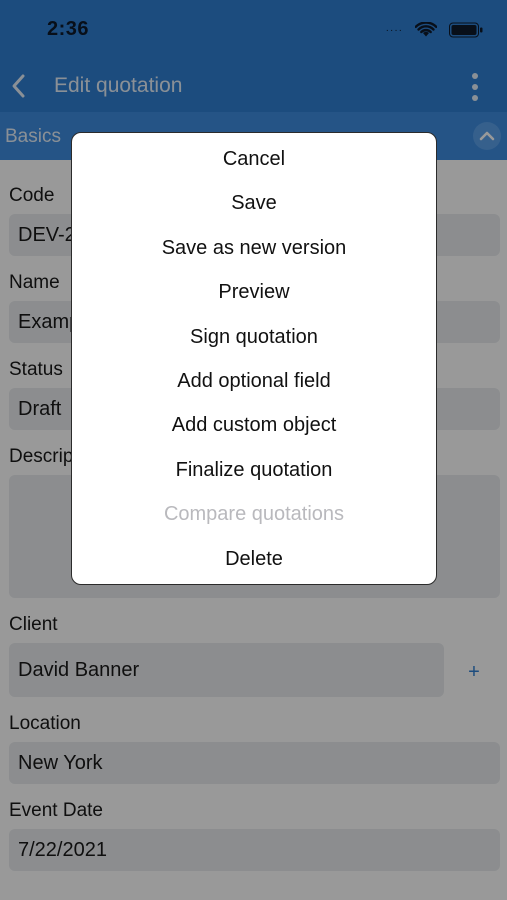 The image size is (507, 900). I want to click on menu-item-preview: Preview, so click(254, 292).